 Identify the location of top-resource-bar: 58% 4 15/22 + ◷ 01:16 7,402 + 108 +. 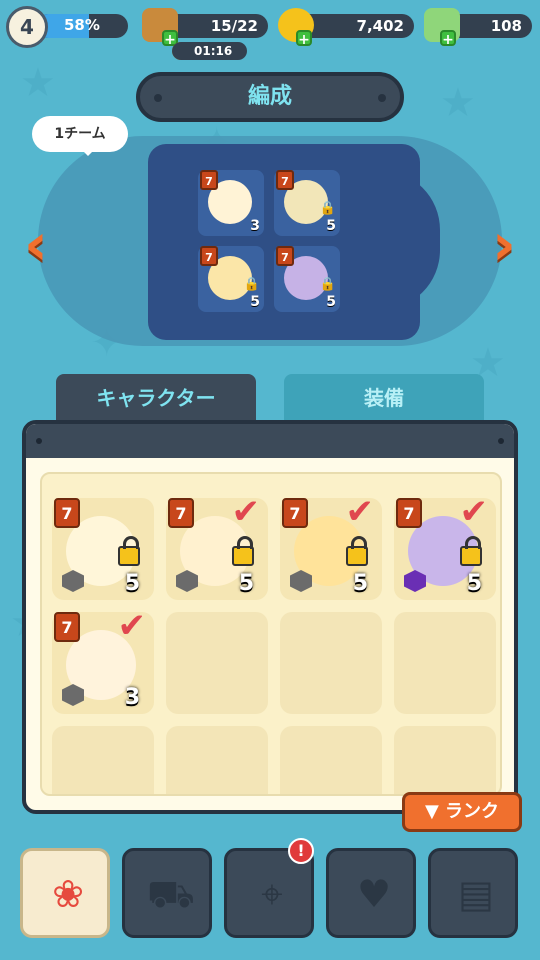
(270, 32).